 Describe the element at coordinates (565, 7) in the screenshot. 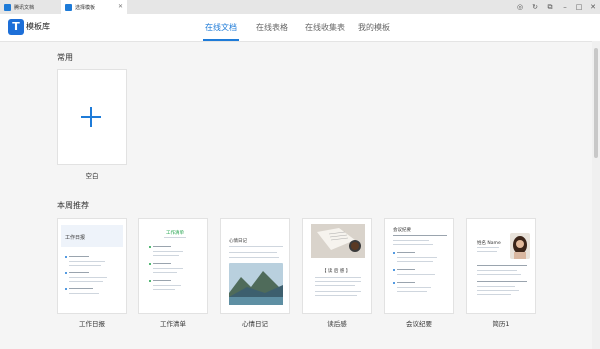

I see `minimize-icon: –` at that location.